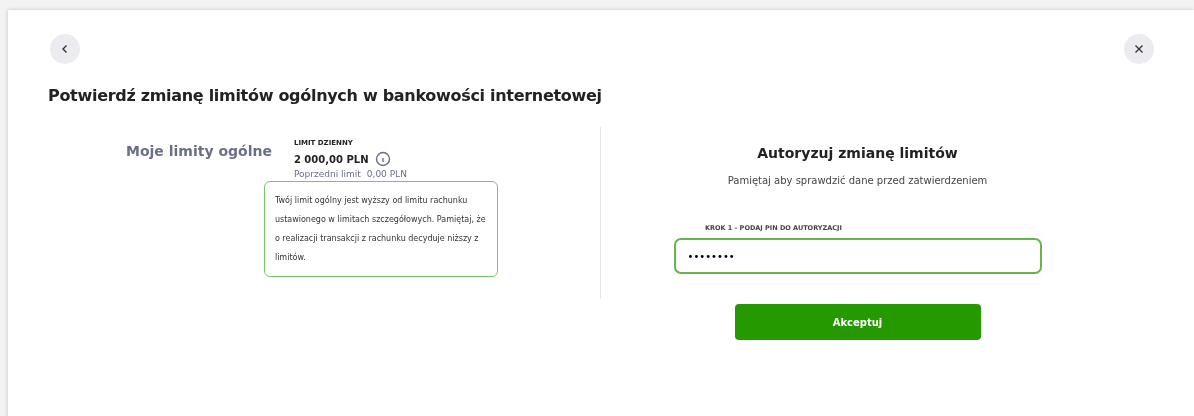 The height and width of the screenshot is (416, 1194). I want to click on back-button, so click(65, 49).